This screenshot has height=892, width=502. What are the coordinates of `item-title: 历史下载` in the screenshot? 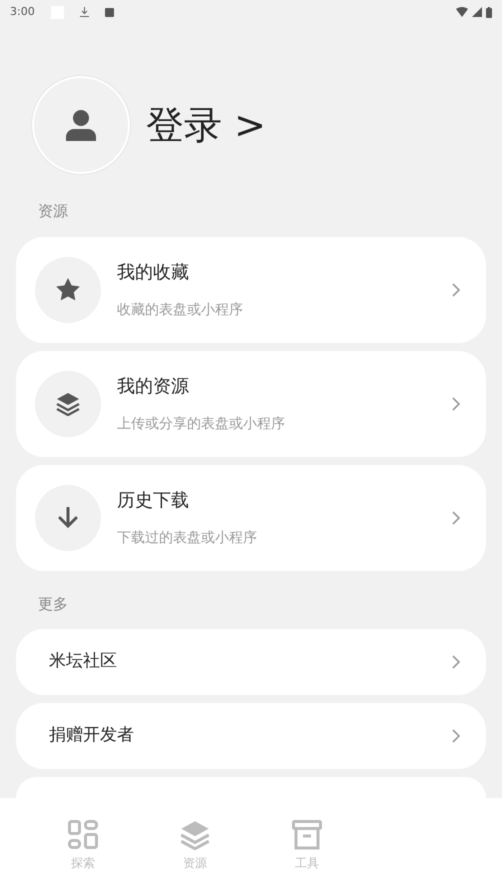 It's located at (153, 500).